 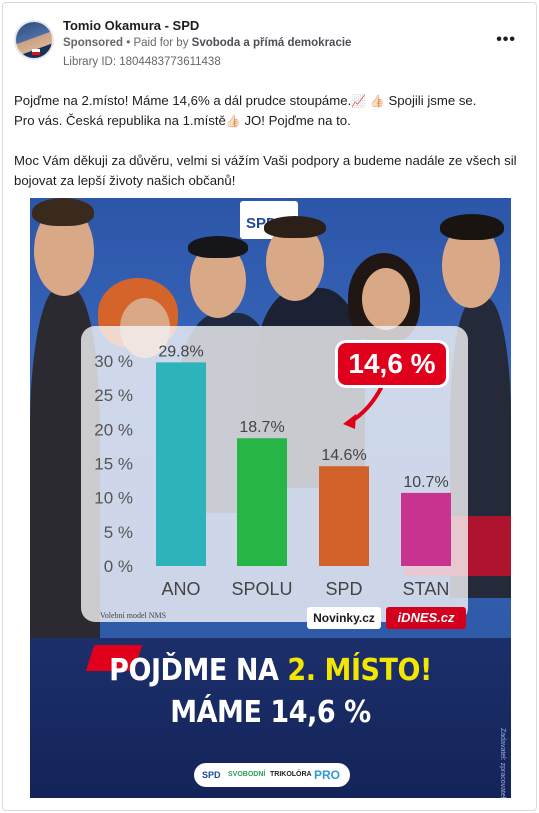 I want to click on y-tick-label: 20 %, so click(x=113, y=429).